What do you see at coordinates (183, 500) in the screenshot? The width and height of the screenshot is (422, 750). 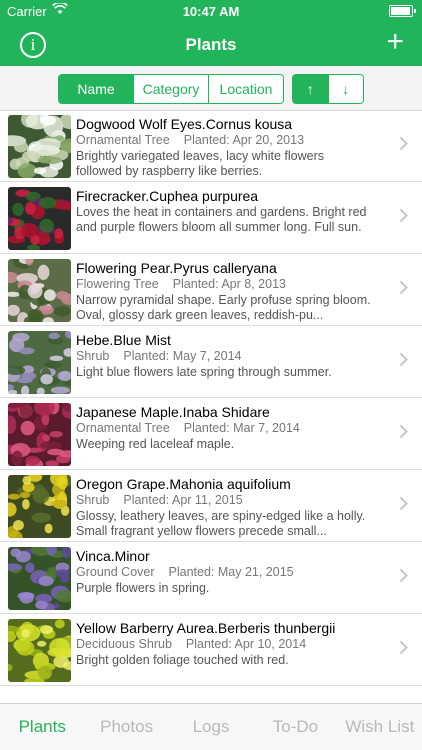 I see `plant-planted-date: Planted: Apr 11, 2015` at bounding box center [183, 500].